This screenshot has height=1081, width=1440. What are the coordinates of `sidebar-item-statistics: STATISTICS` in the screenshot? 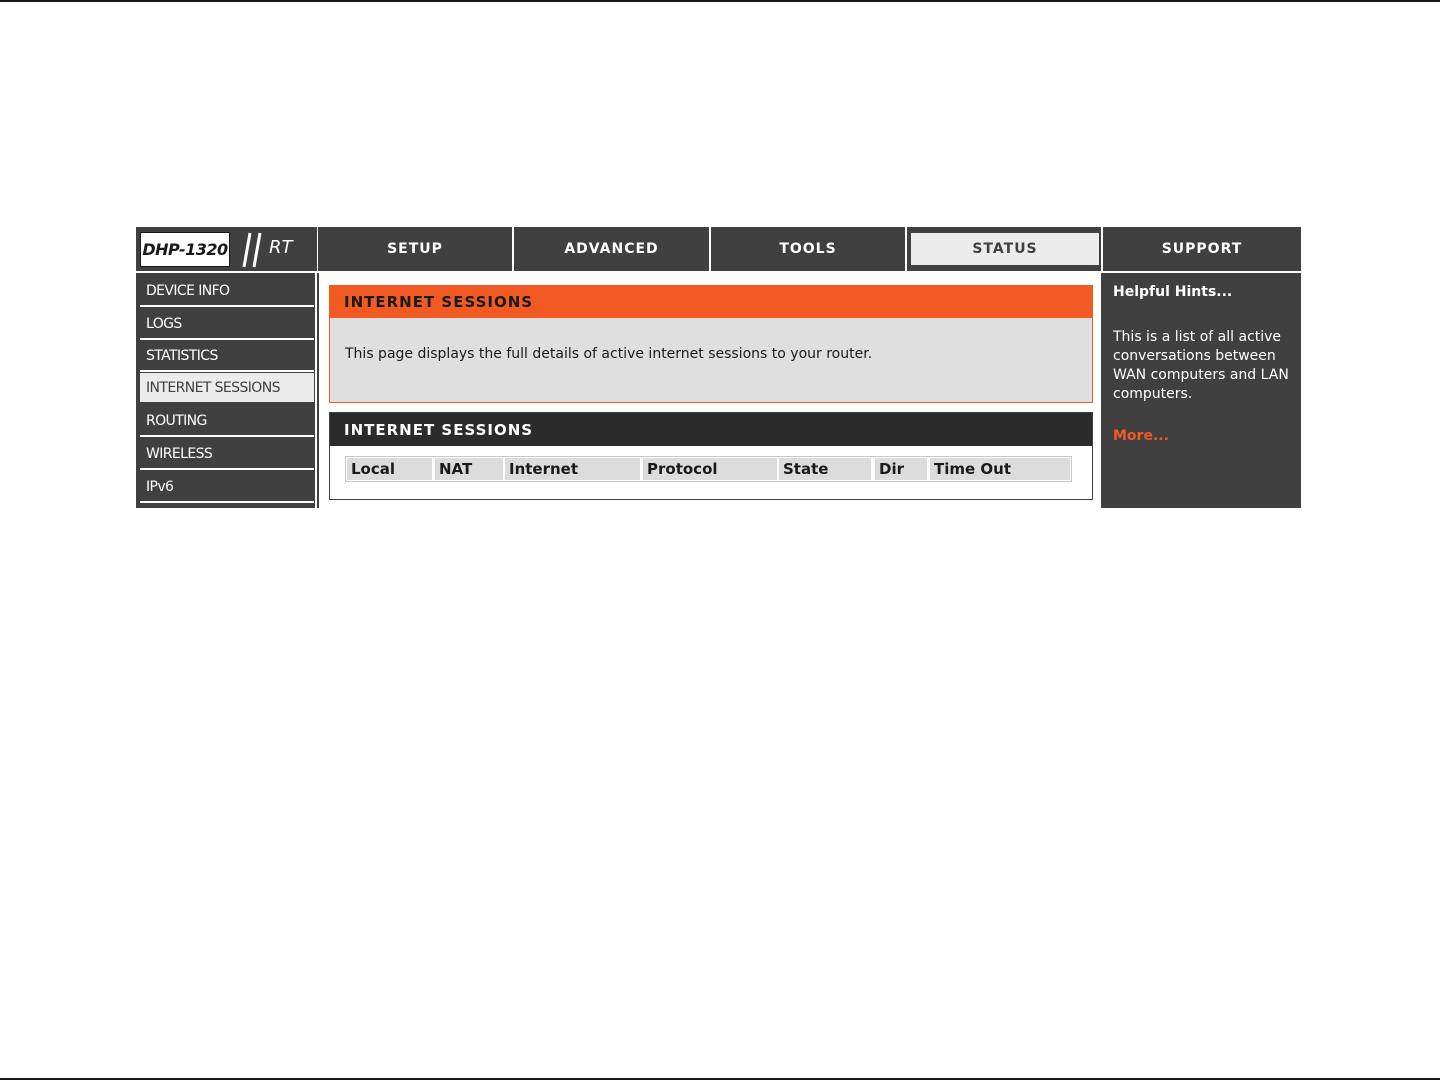 It's located at (227, 356).